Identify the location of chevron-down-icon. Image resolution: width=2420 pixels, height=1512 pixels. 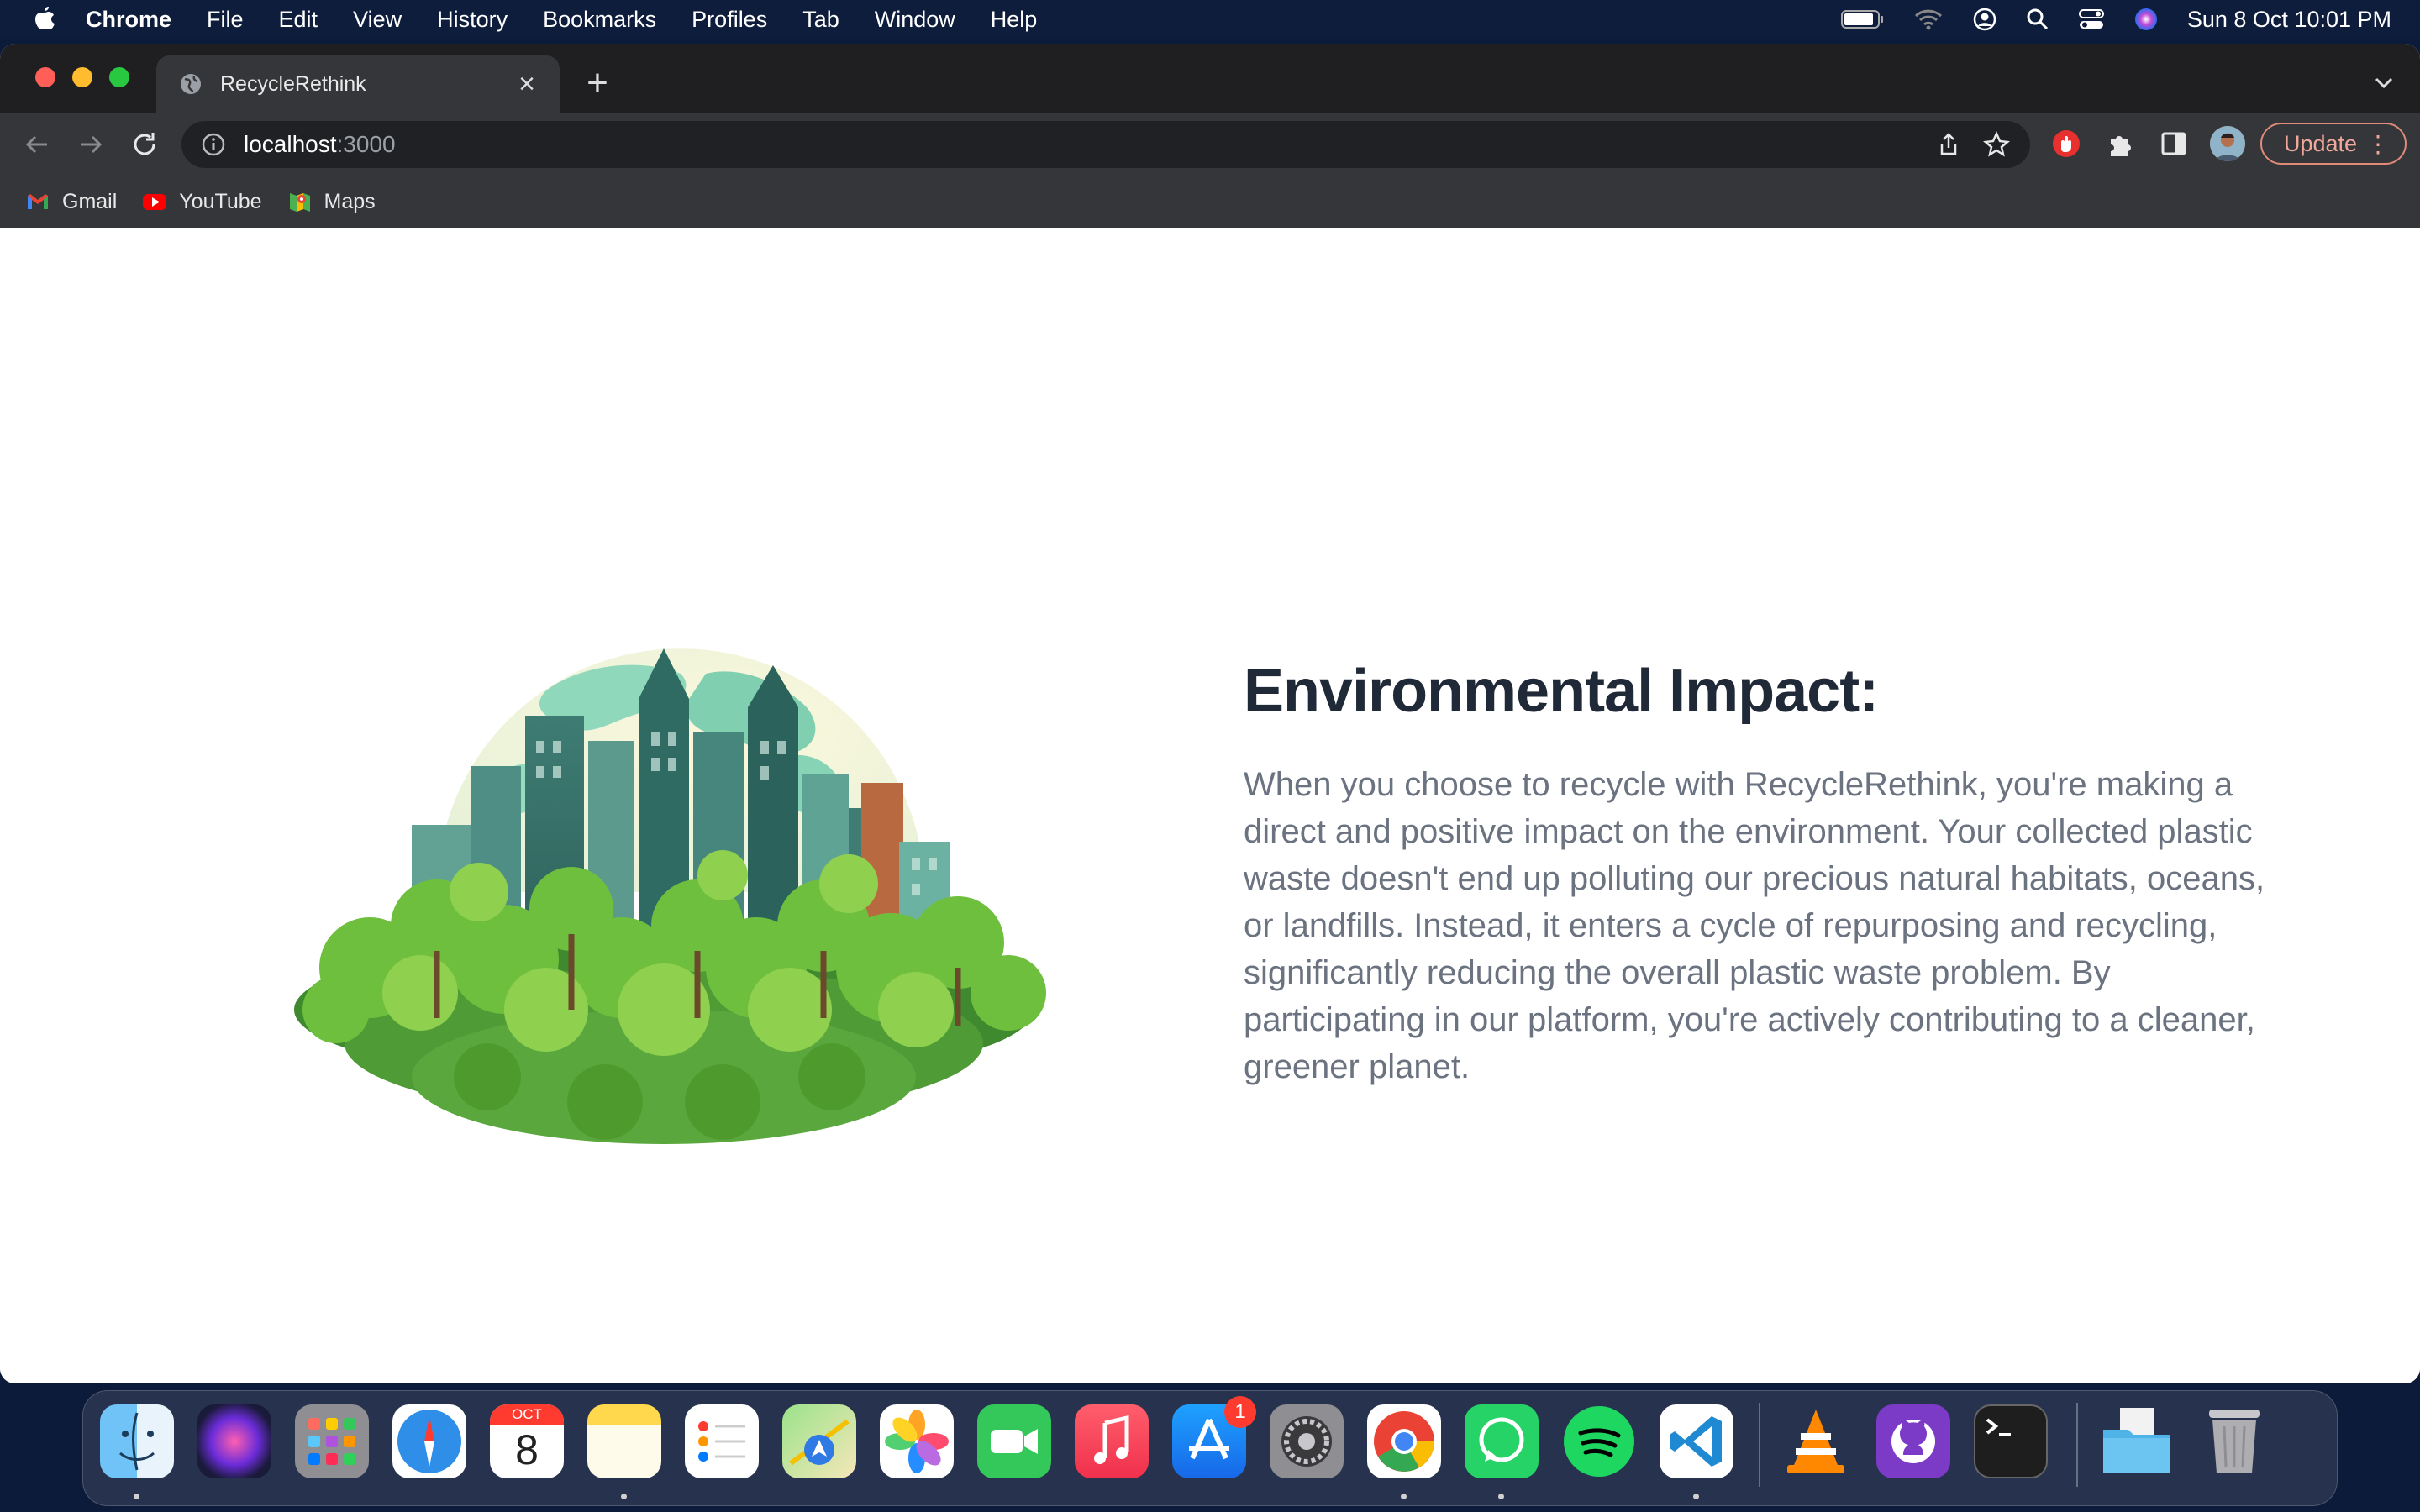
(2384, 82).